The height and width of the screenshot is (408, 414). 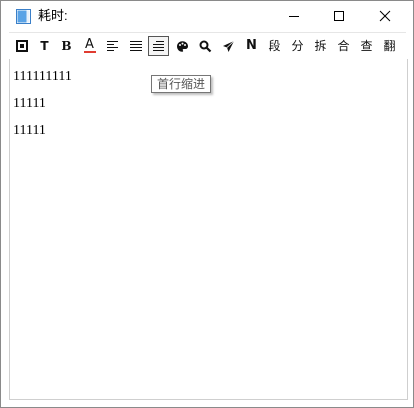 I want to click on send-icon, so click(x=229, y=46).